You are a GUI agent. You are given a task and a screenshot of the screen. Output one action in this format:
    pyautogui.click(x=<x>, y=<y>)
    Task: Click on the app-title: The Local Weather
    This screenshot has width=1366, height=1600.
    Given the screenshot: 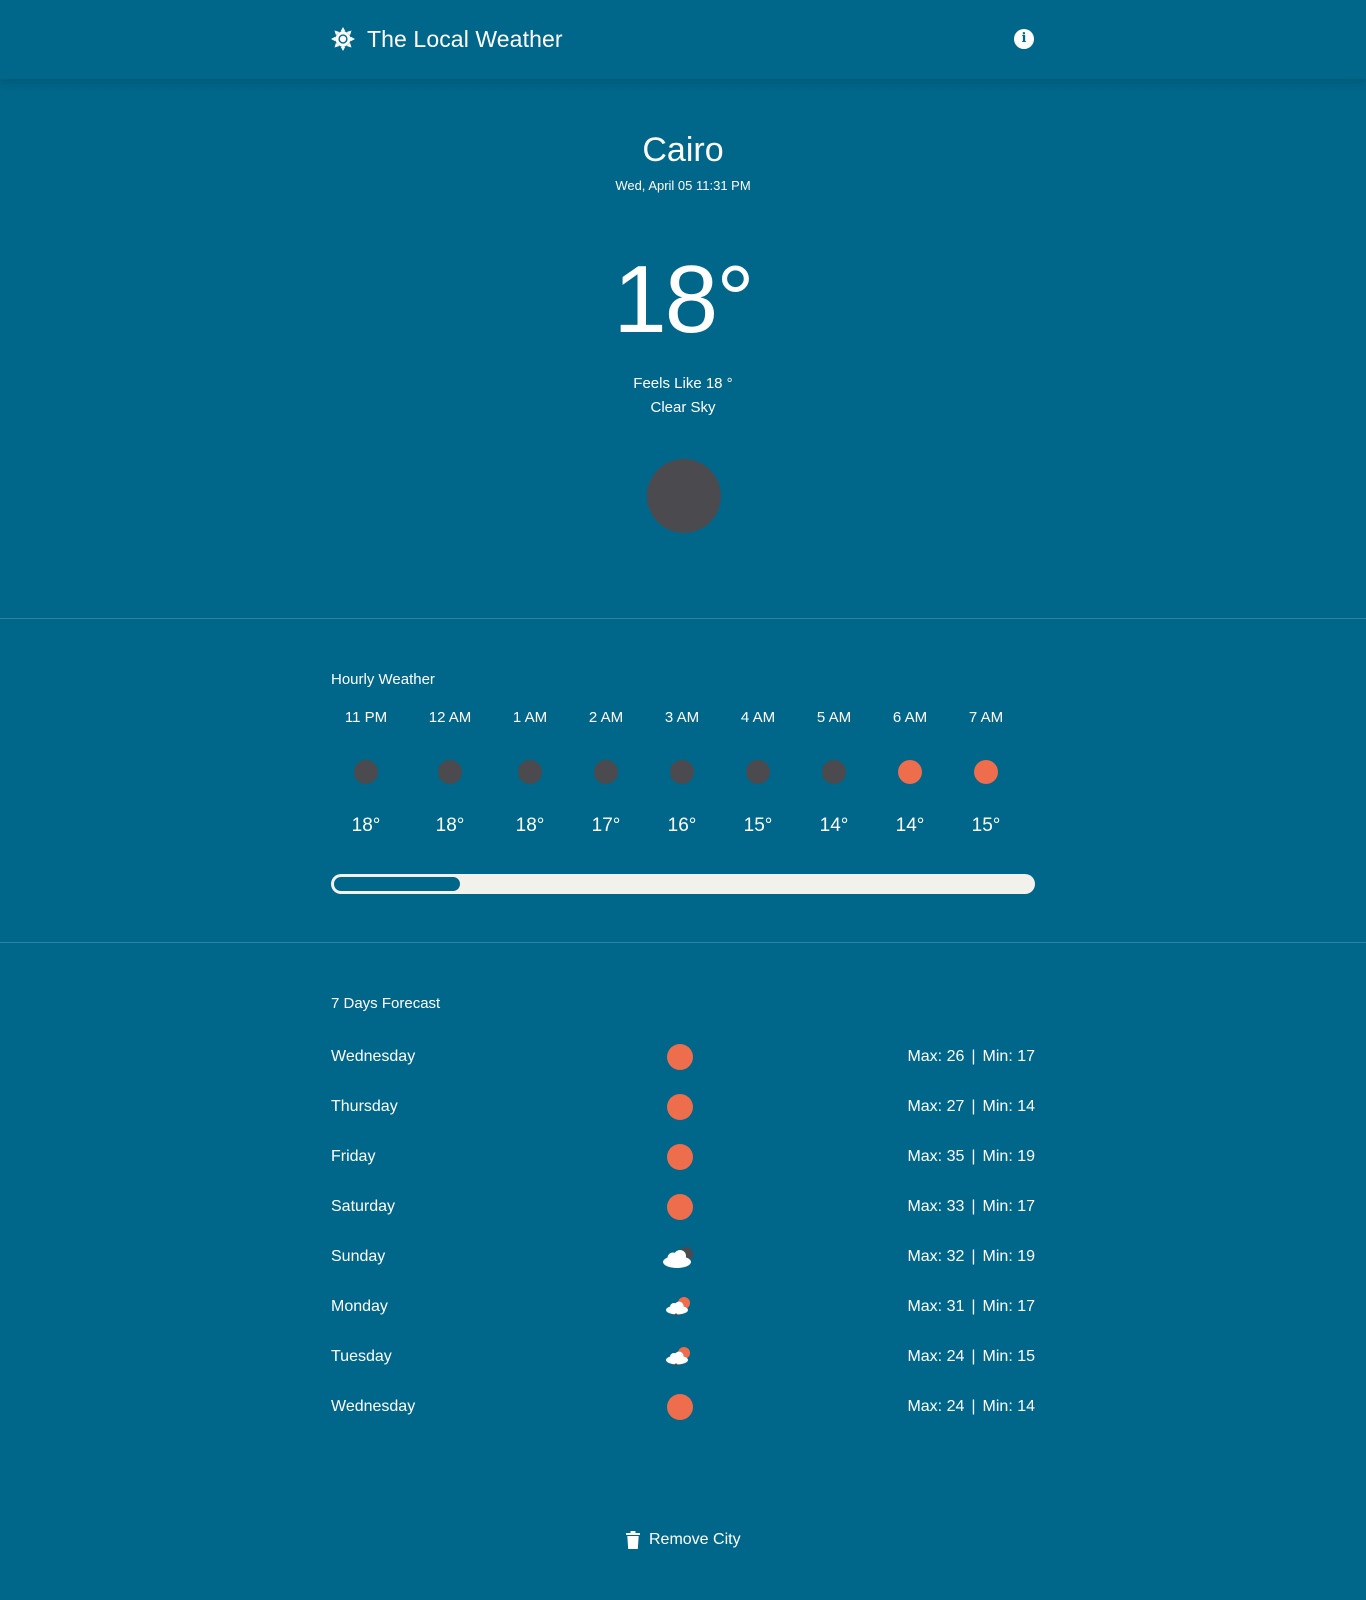 What is the action you would take?
    pyautogui.click(x=465, y=39)
    